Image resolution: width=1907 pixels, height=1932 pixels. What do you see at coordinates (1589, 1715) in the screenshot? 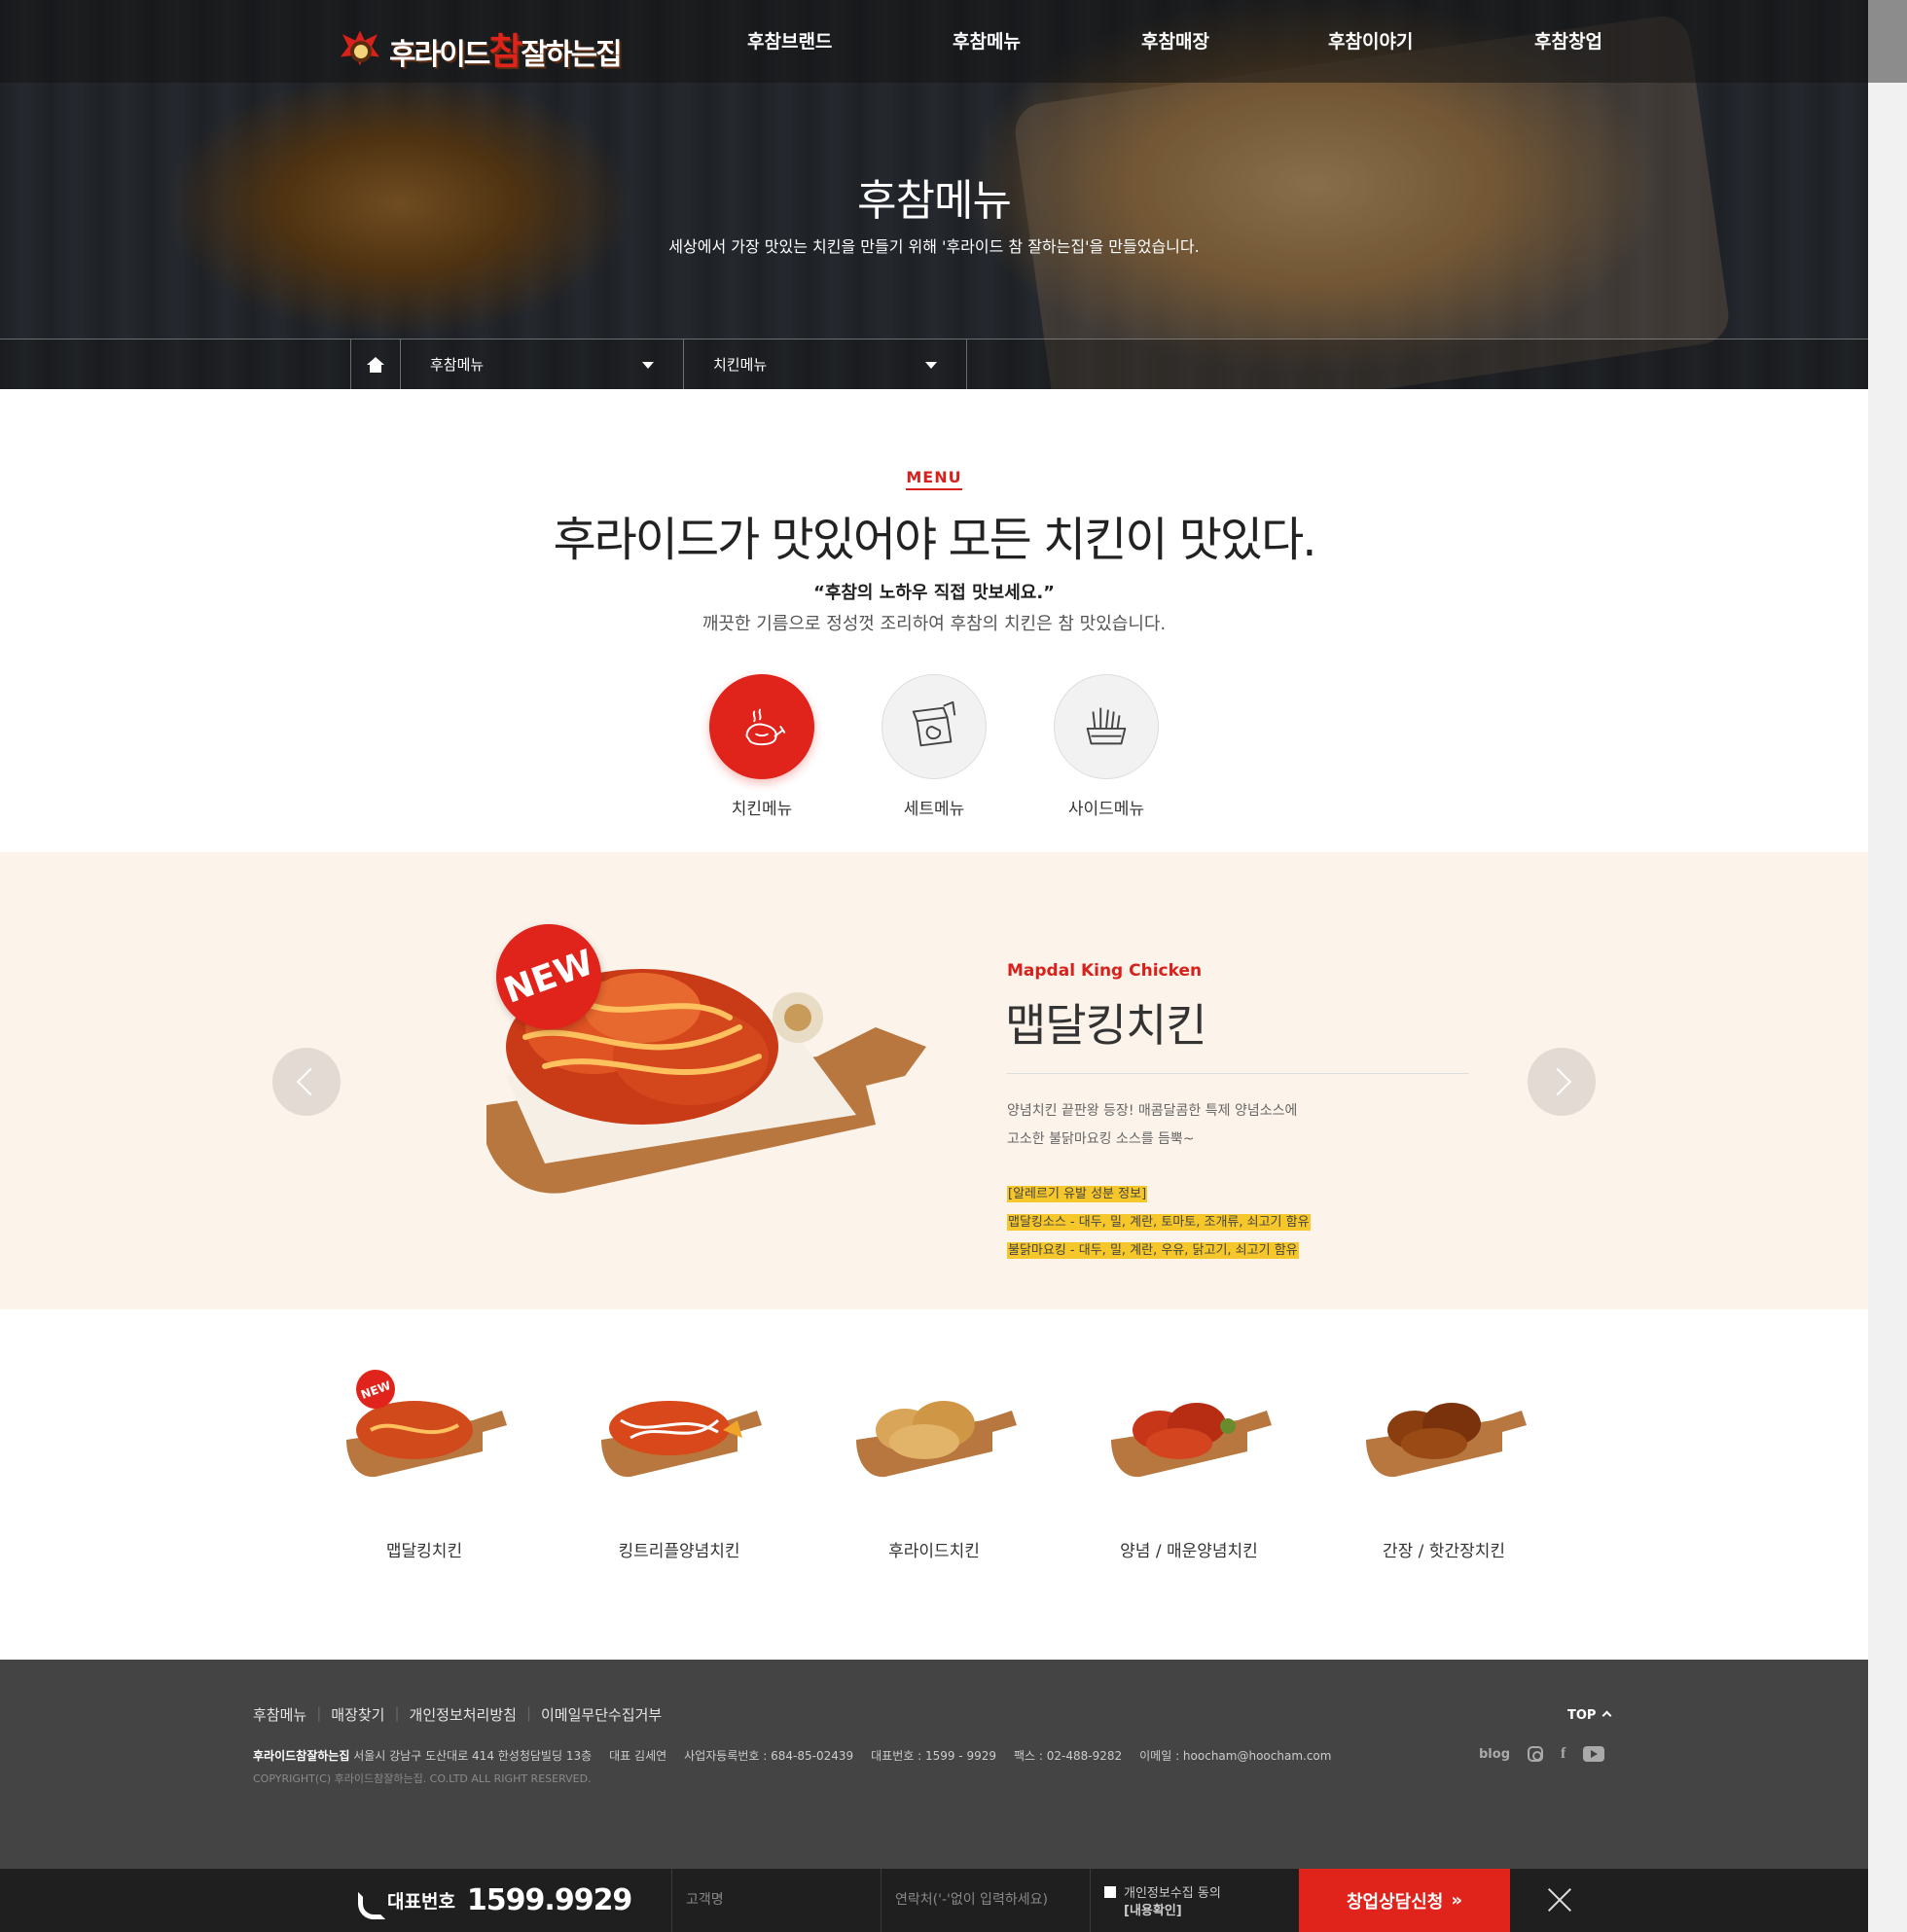
I see `top-button: TOP` at bounding box center [1589, 1715].